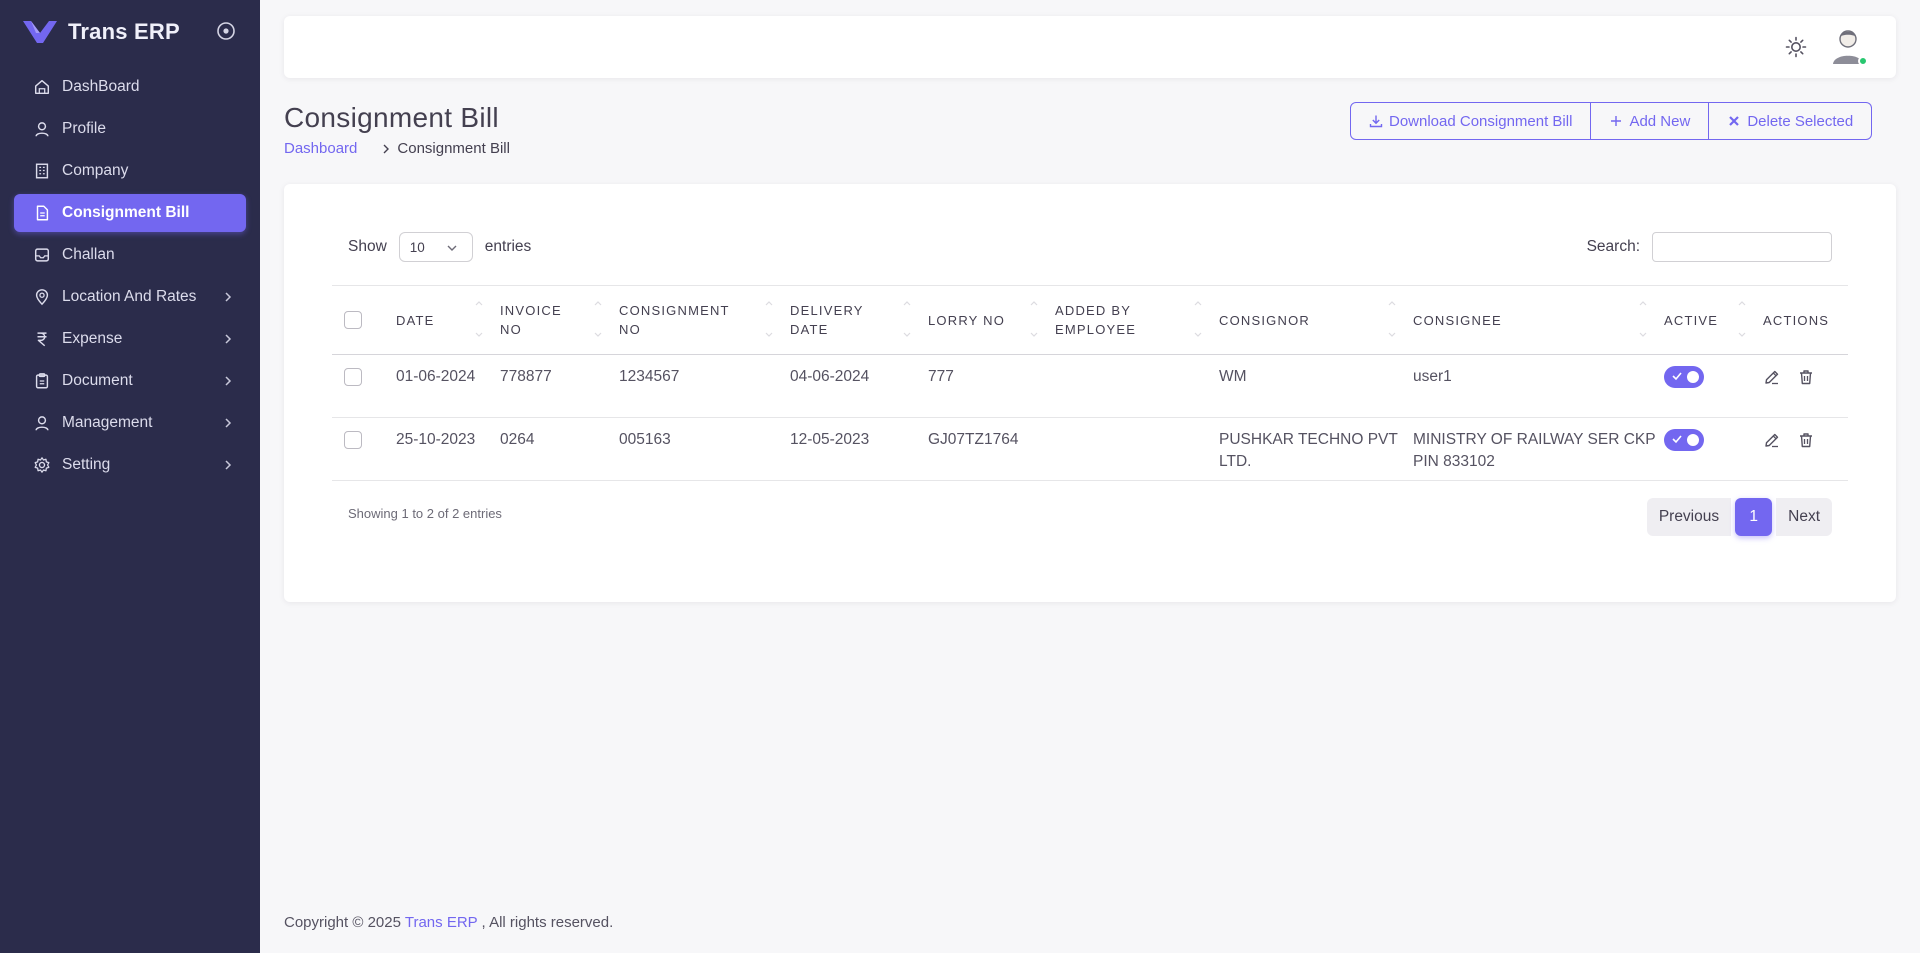 This screenshot has height=953, width=1920. What do you see at coordinates (1705, 449) in the screenshot?
I see `cell-active` at bounding box center [1705, 449].